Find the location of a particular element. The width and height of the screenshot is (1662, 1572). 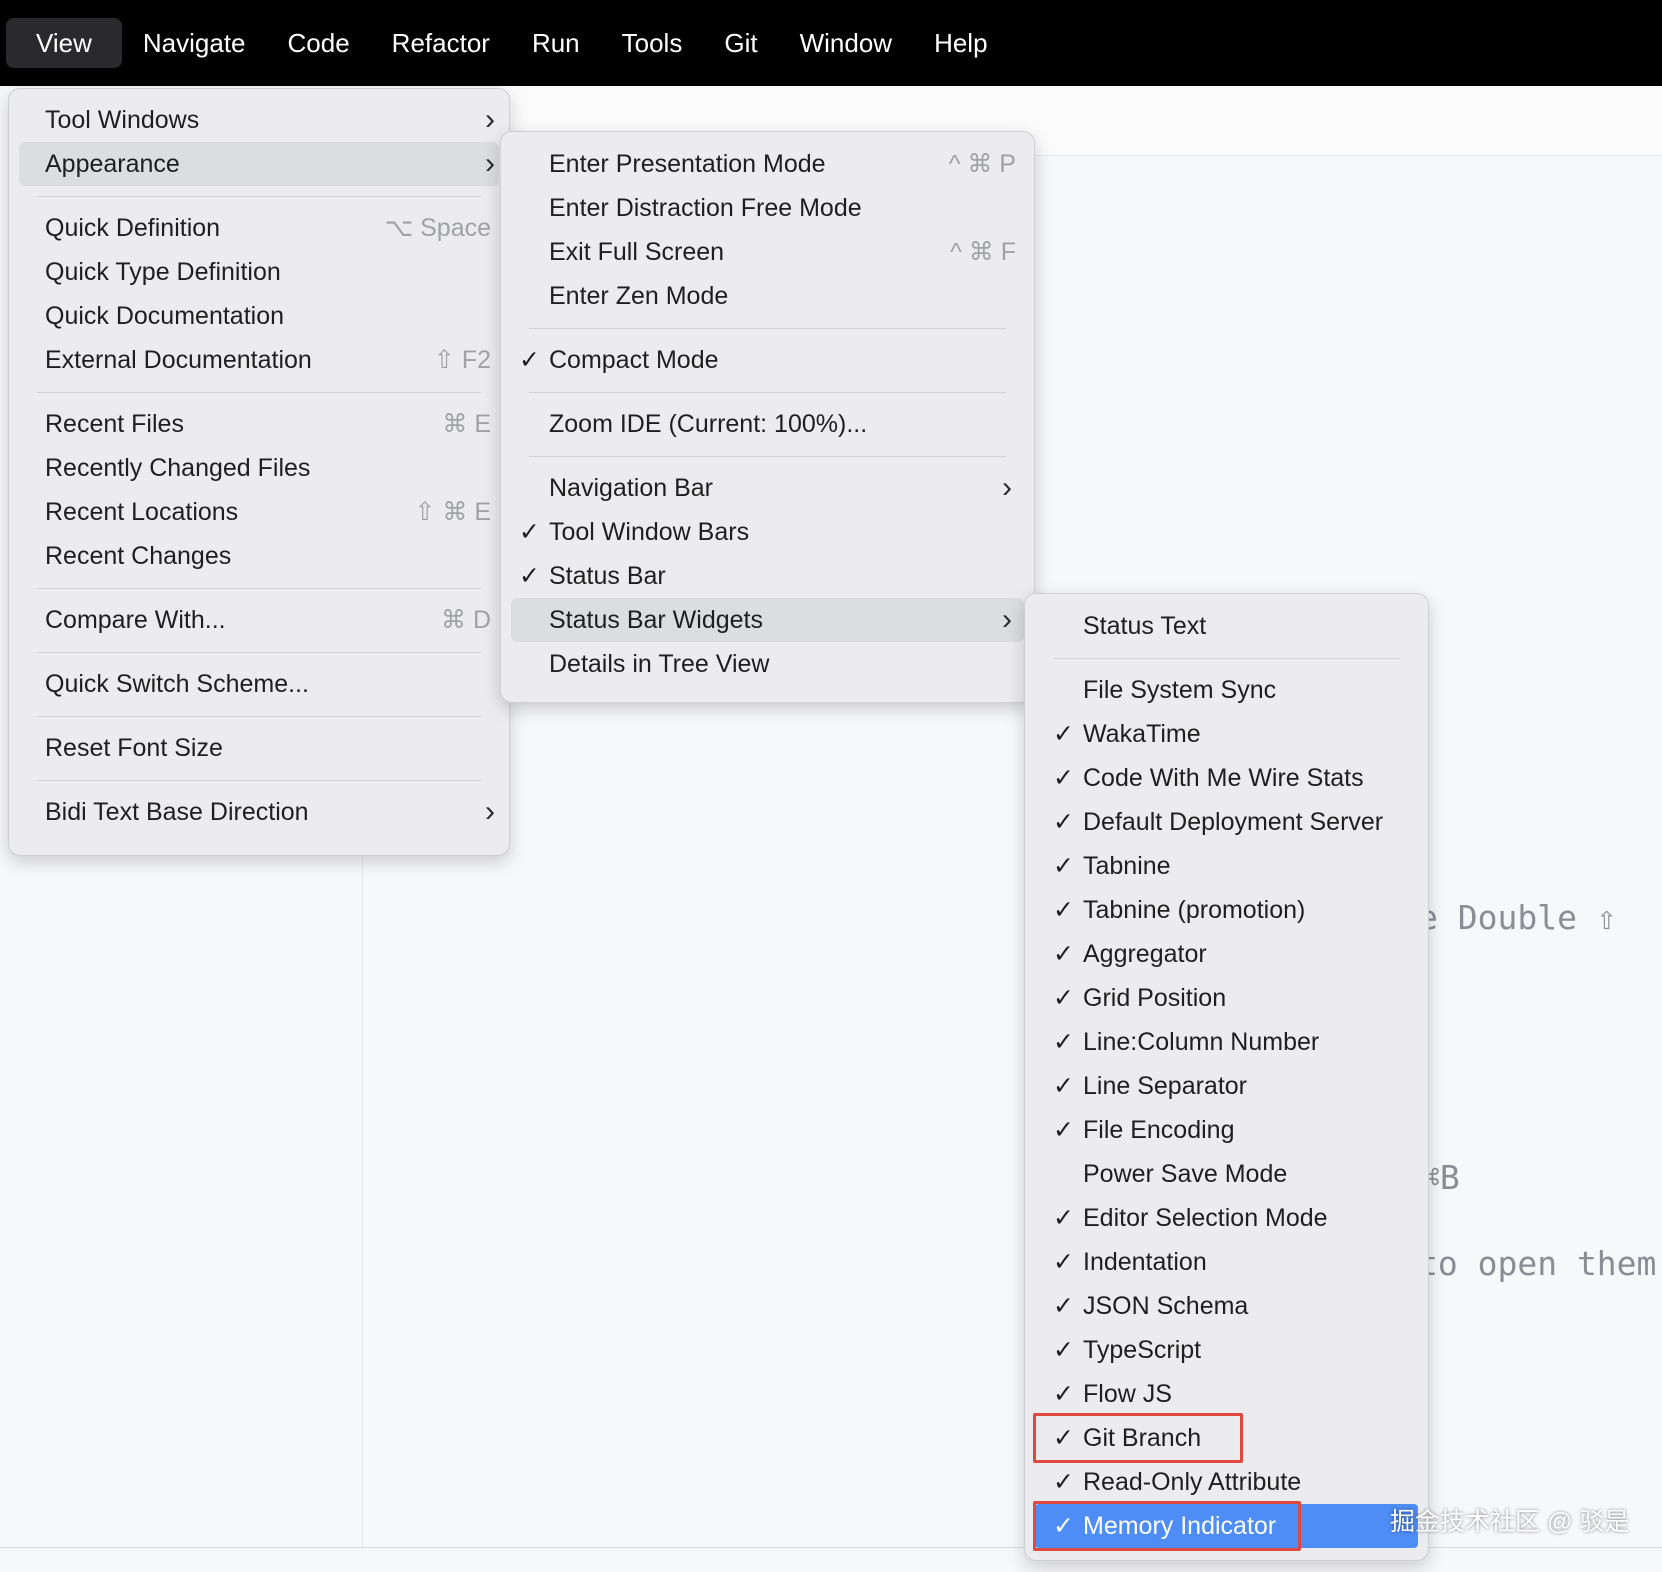

menu-item-power-save-mode: Power Save Mode is located at coordinates (1226, 1174).